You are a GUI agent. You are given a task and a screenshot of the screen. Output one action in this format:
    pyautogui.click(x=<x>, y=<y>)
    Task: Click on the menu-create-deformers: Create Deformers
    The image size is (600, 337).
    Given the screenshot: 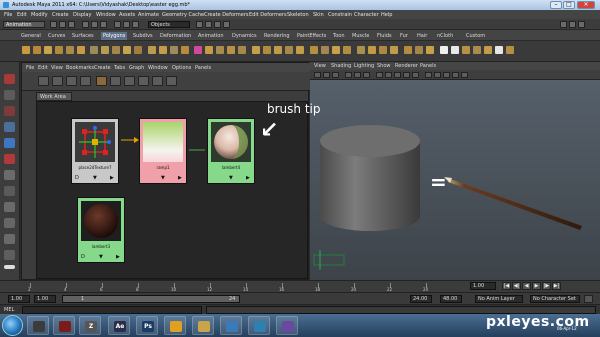 What is the action you would take?
    pyautogui.click(x=226, y=15)
    